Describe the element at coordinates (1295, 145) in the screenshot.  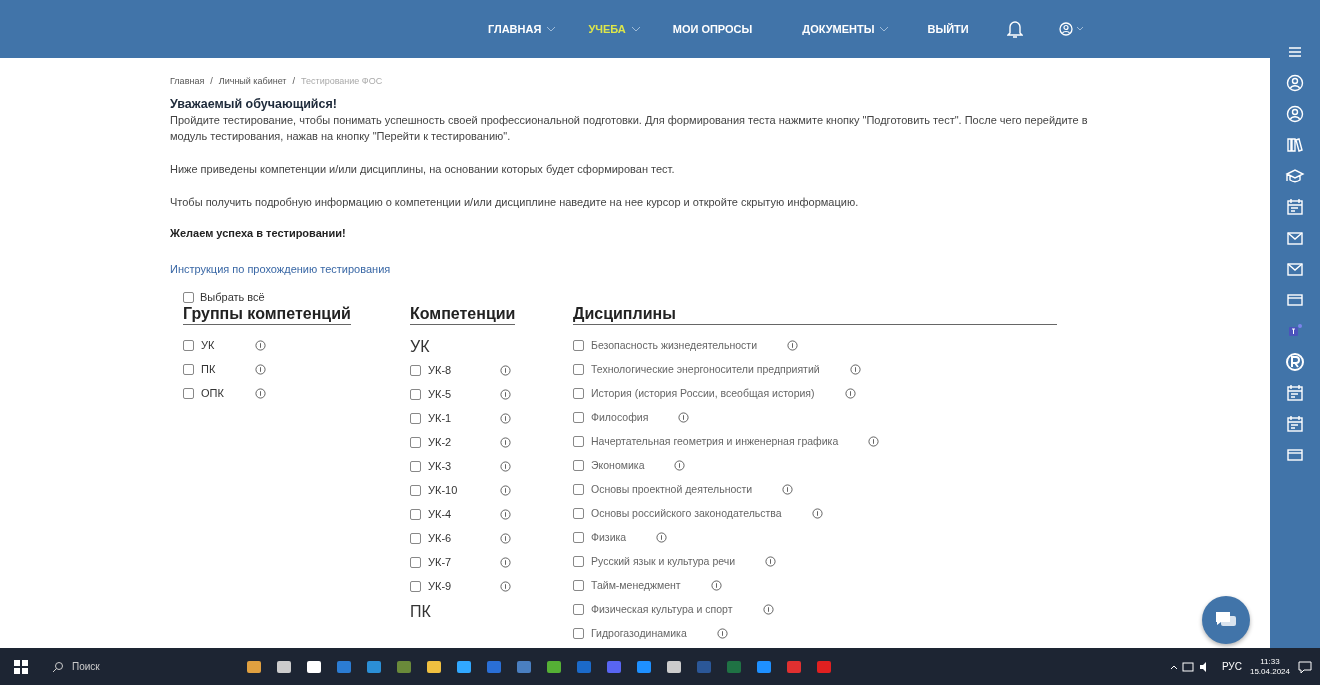
I see `books-icon` at that location.